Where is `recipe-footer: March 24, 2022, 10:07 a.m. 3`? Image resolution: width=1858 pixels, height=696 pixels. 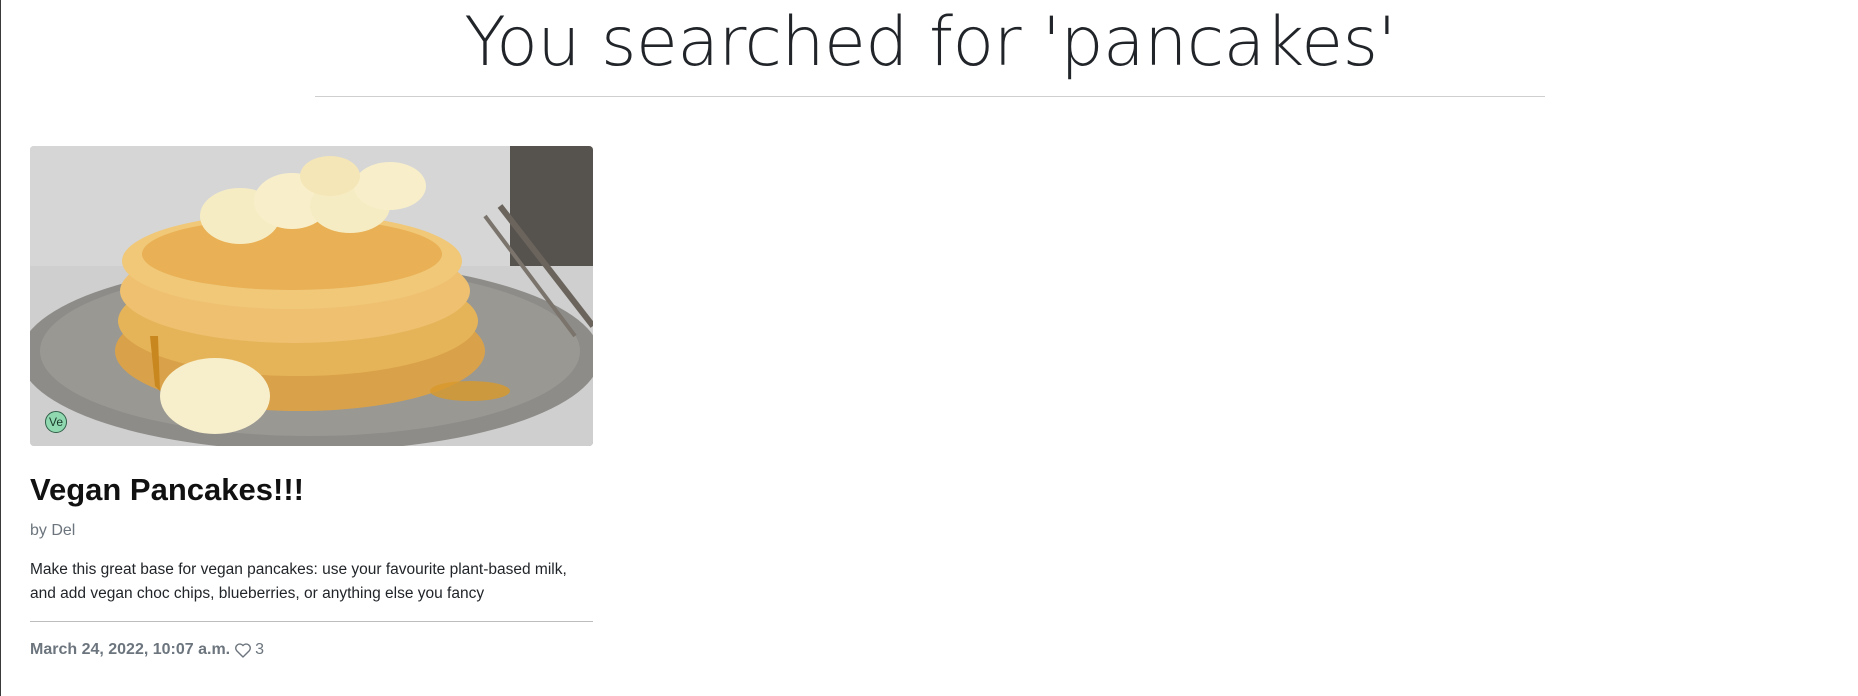 recipe-footer: March 24, 2022, 10:07 a.m. 3 is located at coordinates (147, 650).